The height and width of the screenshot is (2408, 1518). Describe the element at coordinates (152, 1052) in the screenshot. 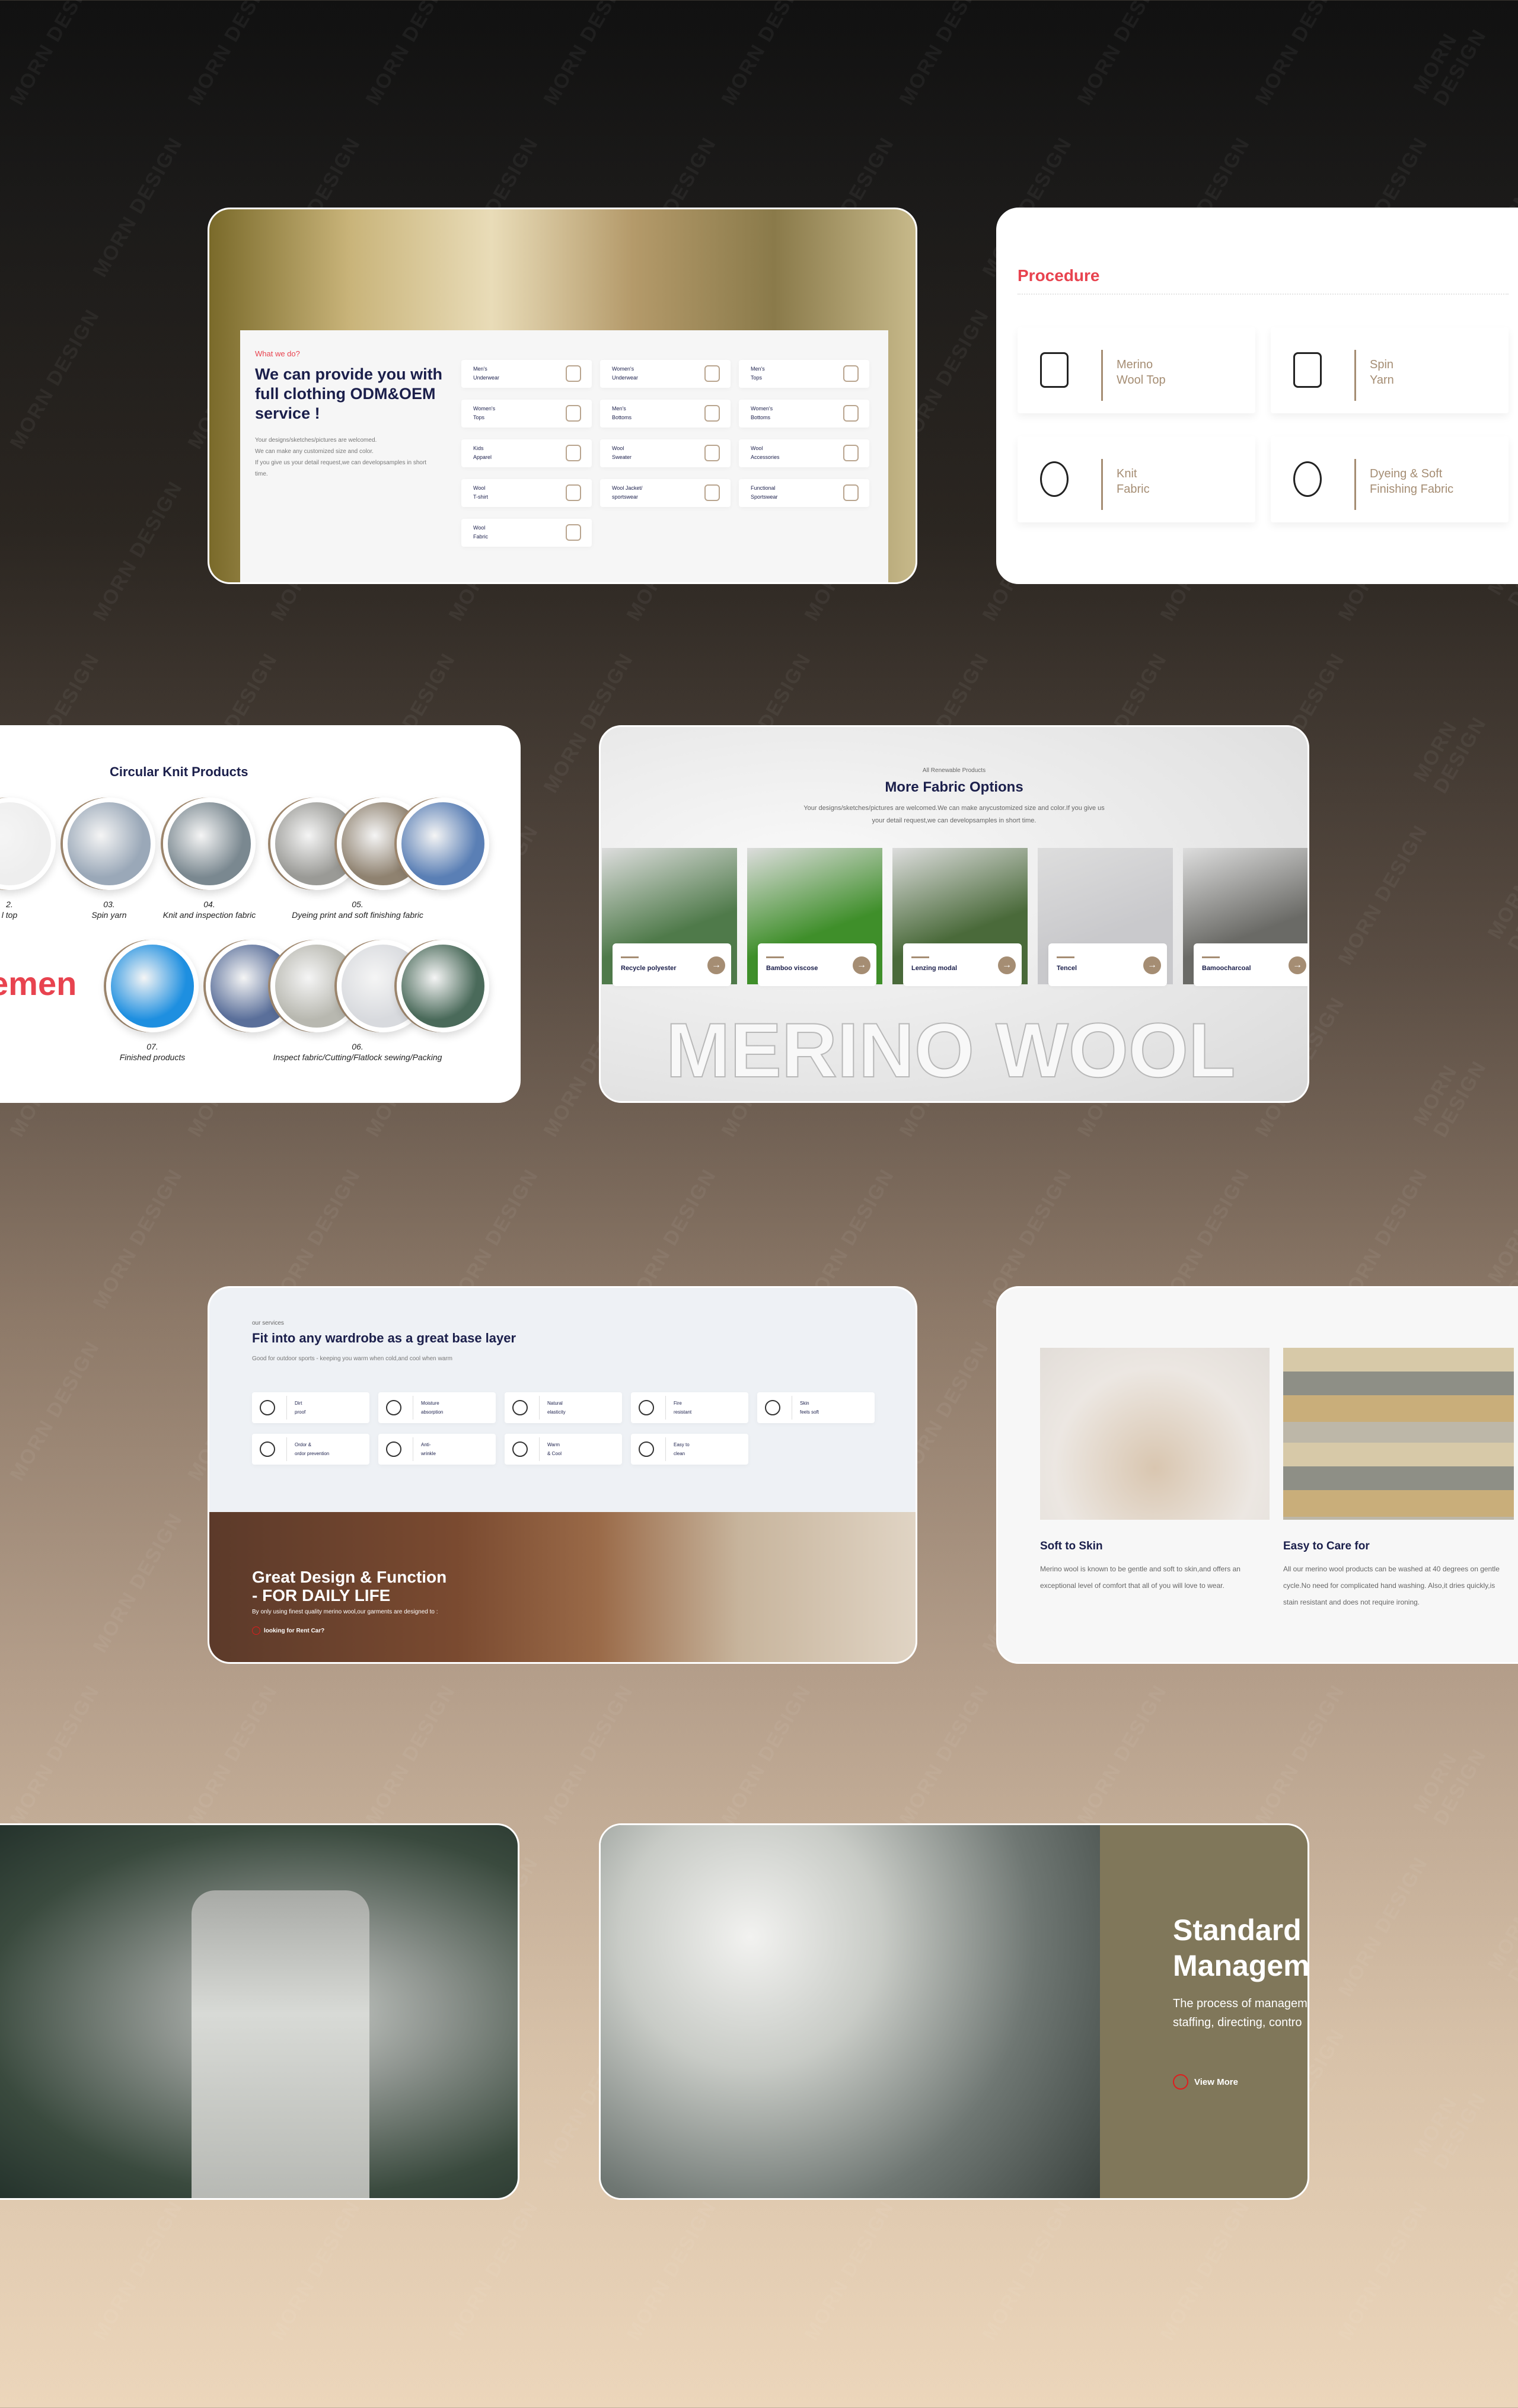

I see `process-step-label: 07. Finished products` at that location.